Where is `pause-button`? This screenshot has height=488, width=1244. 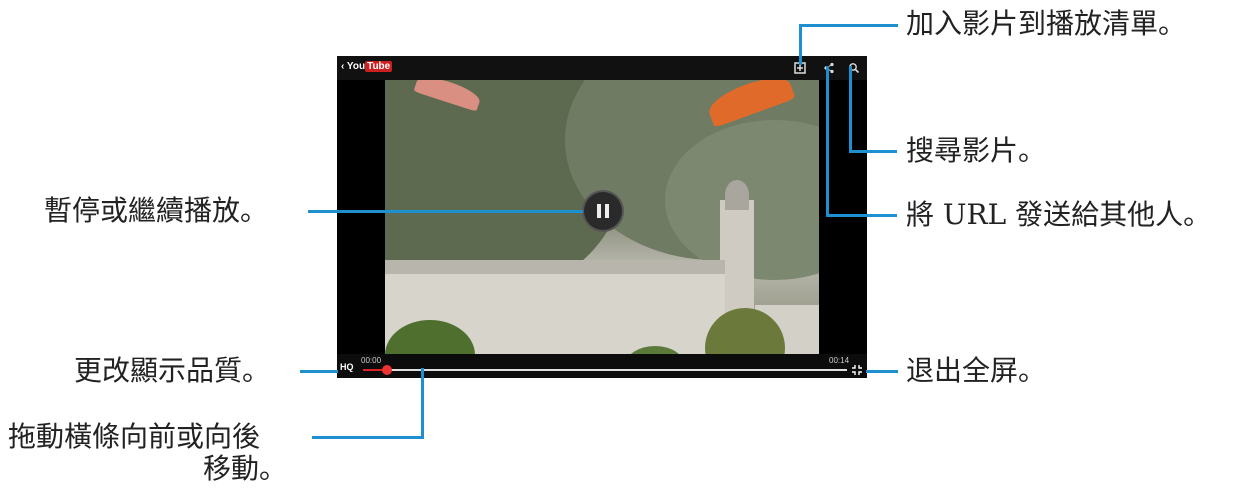
pause-button is located at coordinates (603, 211).